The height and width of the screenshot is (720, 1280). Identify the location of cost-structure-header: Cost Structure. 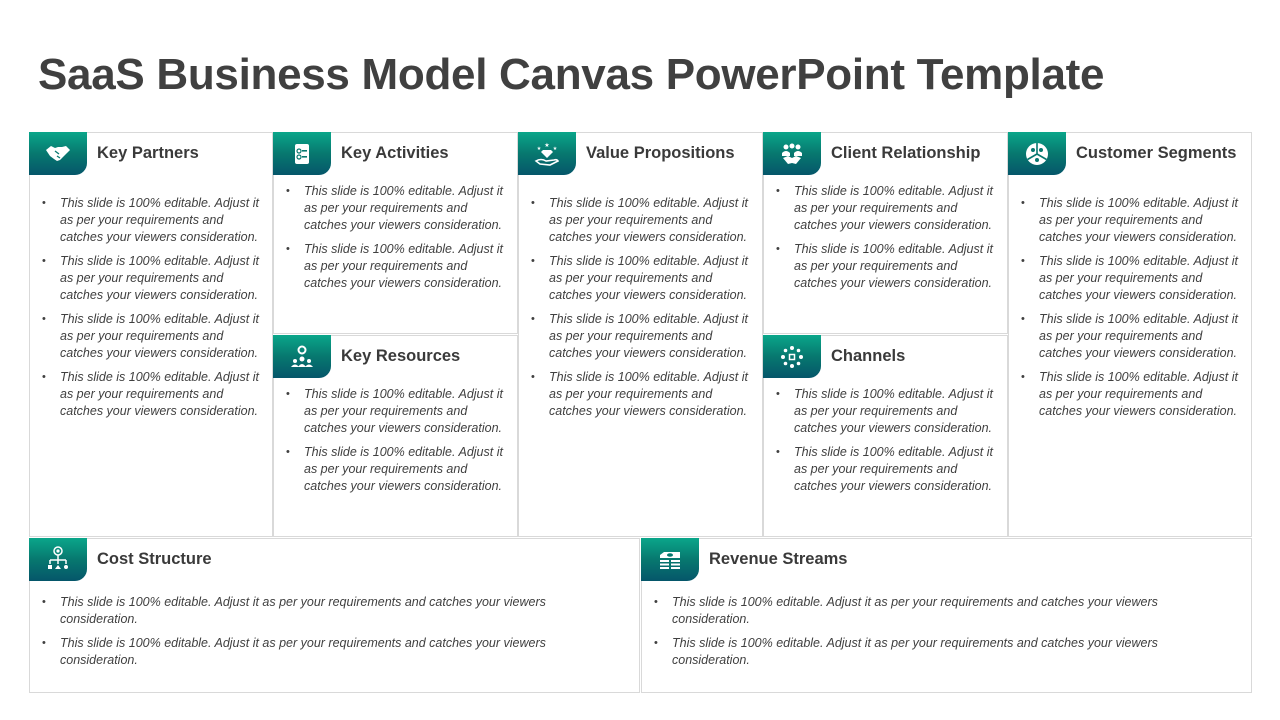
(120, 559).